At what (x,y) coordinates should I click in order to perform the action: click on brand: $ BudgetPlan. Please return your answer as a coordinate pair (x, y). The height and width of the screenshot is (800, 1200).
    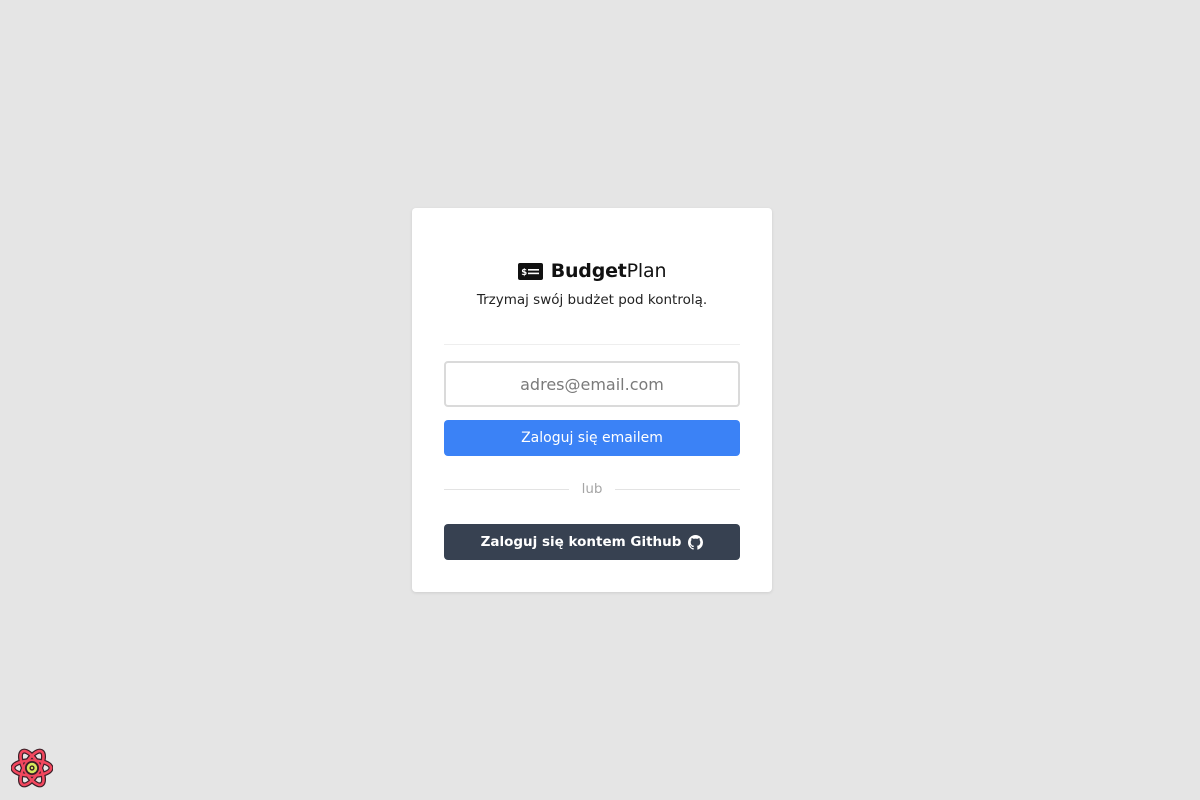
    Looking at the image, I should click on (592, 271).